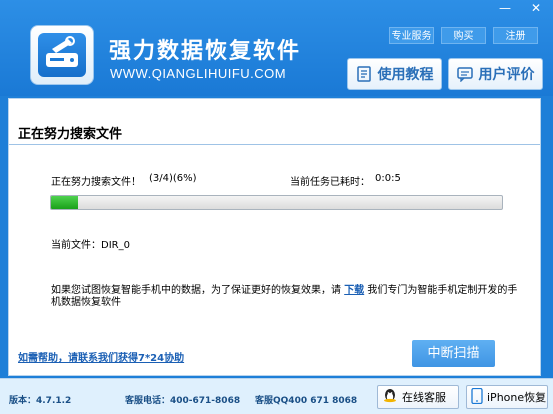  What do you see at coordinates (198, 290) in the screenshot?
I see `note-text-before: 如果您试图恢复智能手机中的数据，为了保证更好的恢复效果，请` at bounding box center [198, 290].